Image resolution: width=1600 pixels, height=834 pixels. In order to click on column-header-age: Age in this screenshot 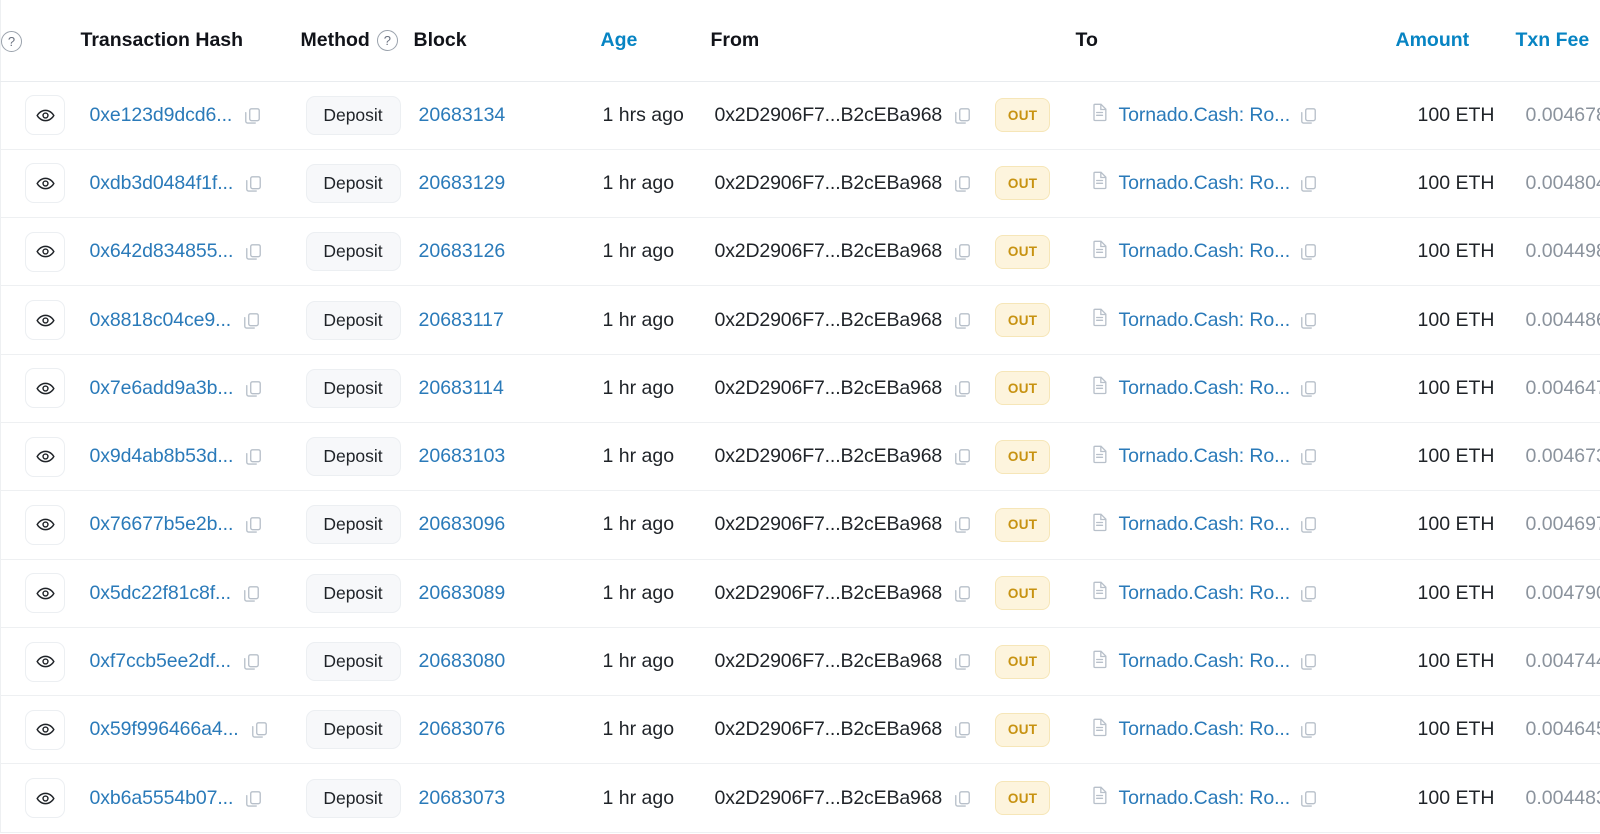, I will do `click(655, 41)`.